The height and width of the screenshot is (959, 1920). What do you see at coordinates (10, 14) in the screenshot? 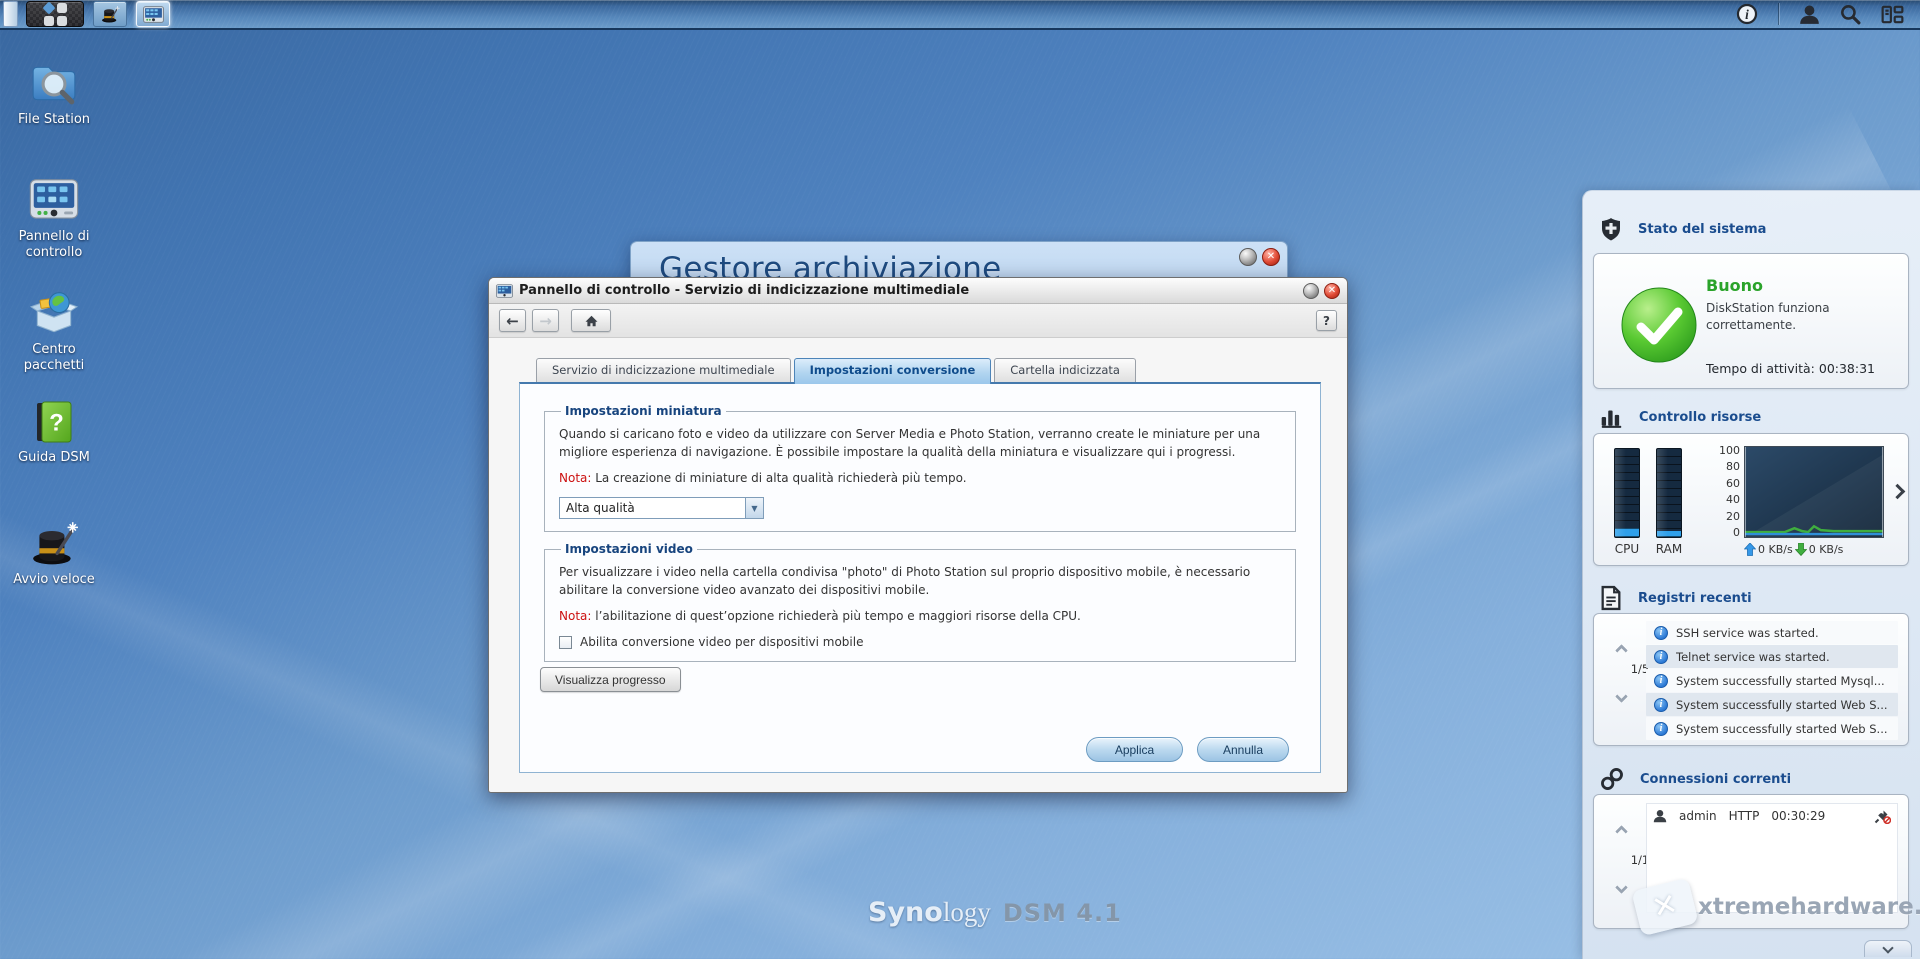
I see `show-desktop-button` at bounding box center [10, 14].